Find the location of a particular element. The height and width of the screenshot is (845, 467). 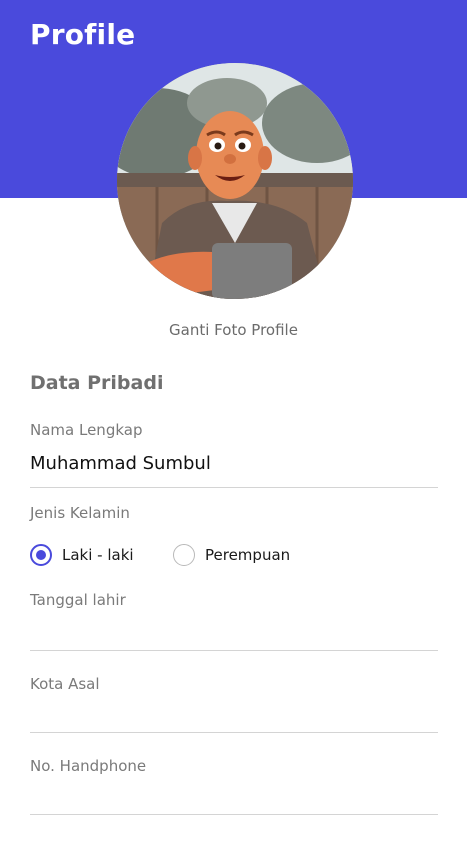

change-photo-link: Ganti Foto Profile is located at coordinates (233, 330).